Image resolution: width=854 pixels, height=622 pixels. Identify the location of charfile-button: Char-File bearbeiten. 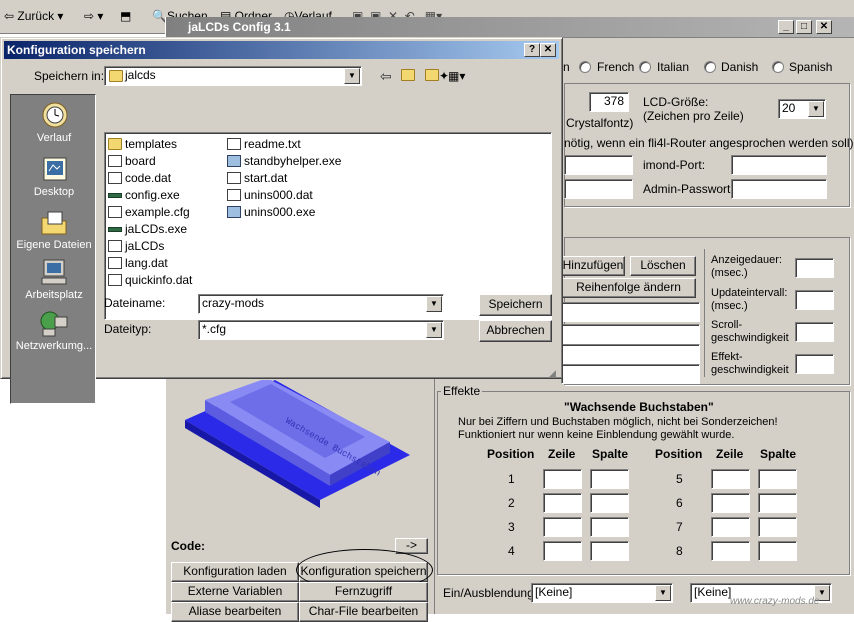
(363, 612).